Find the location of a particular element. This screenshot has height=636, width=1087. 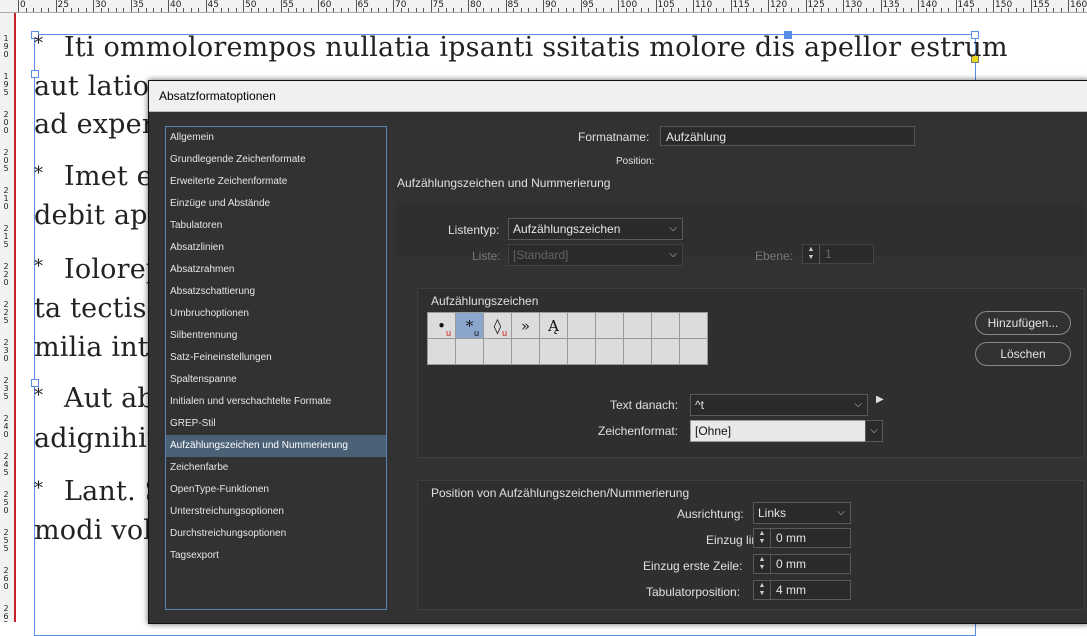

ruler-label: 230 is located at coordinates (6, 350).